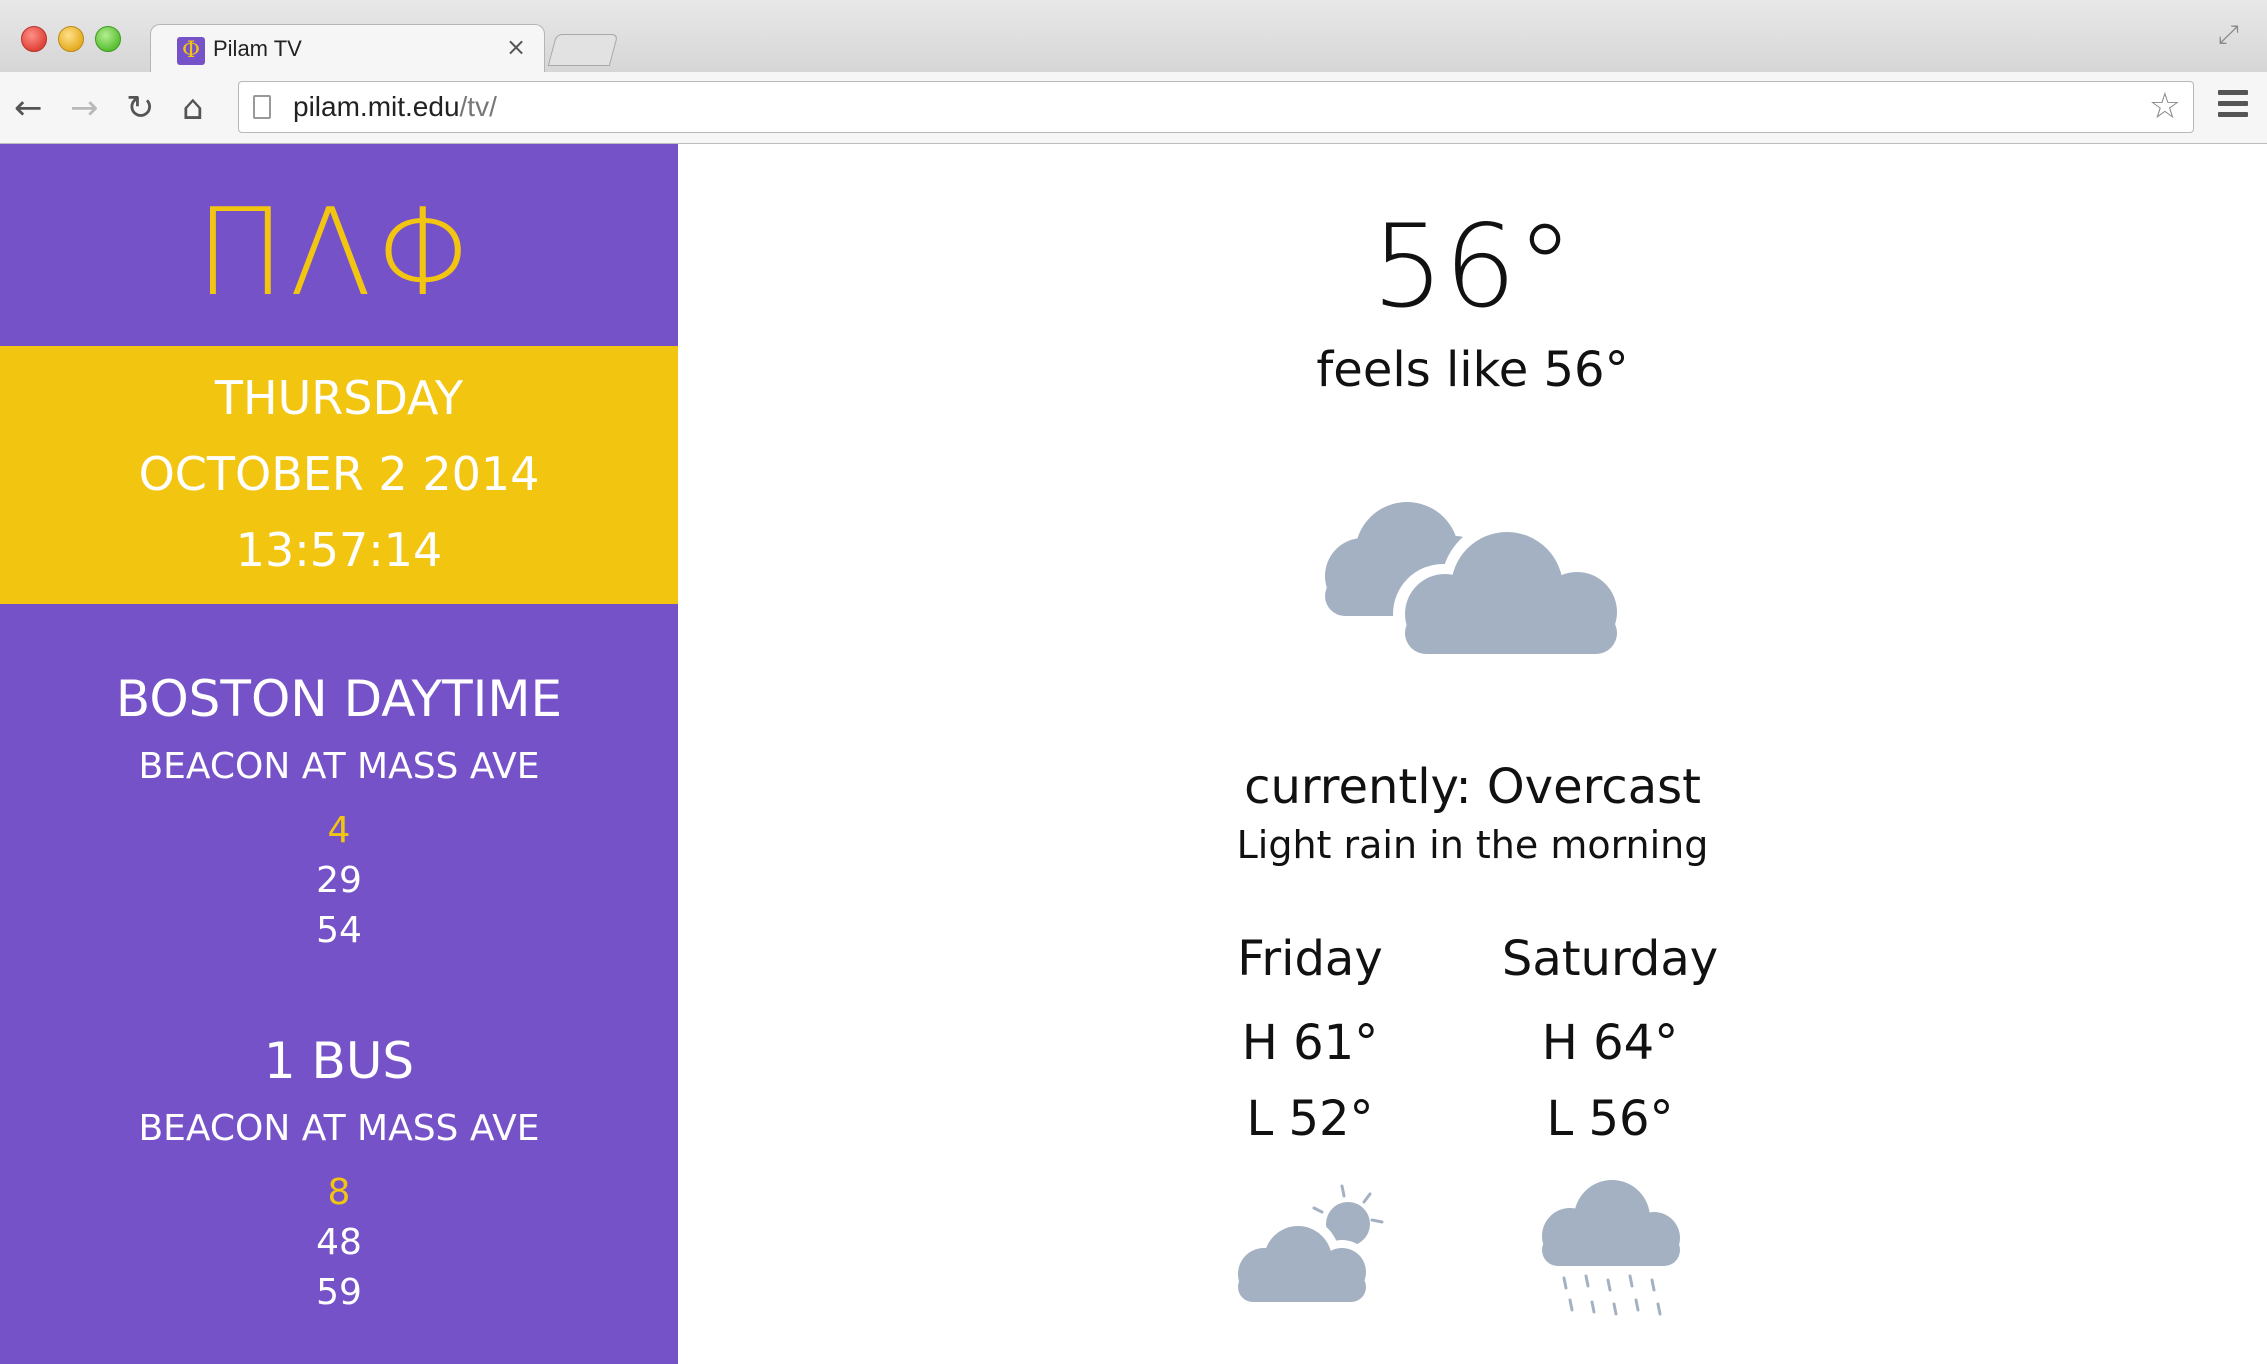 The width and height of the screenshot is (2267, 1364). Describe the element at coordinates (347, 49) in the screenshot. I see `browser-tab: Φ Pilam TV ×` at that location.